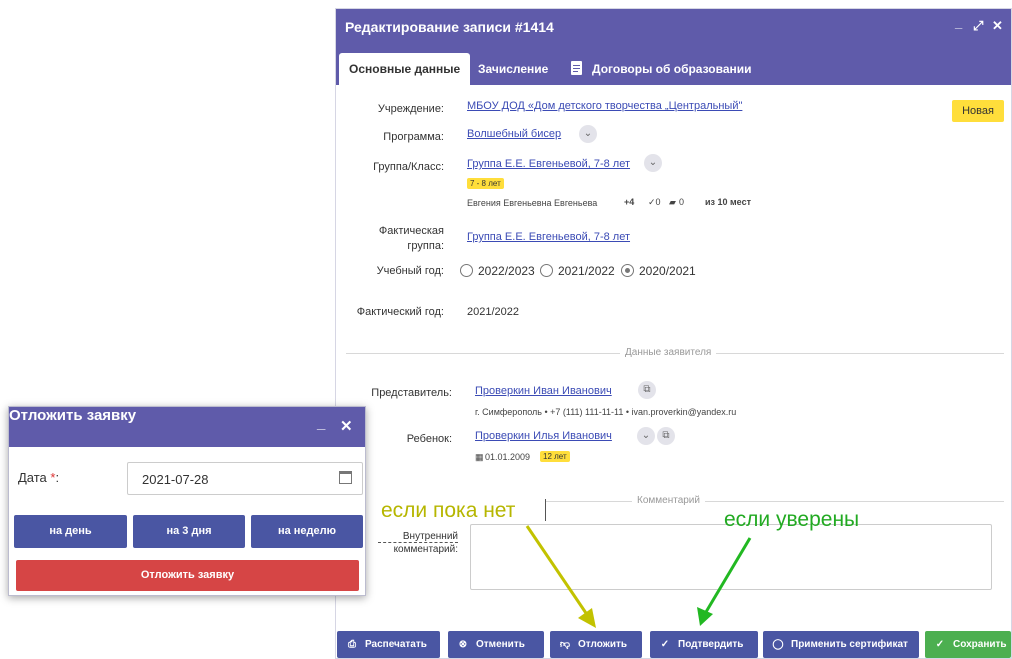  What do you see at coordinates (345, 477) in the screenshot?
I see `calendar-icon` at bounding box center [345, 477].